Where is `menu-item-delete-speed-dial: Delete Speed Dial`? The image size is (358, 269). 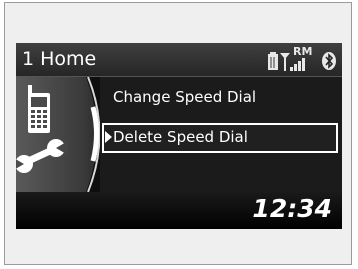 menu-item-delete-speed-dial: Delete Speed Dial is located at coordinates (180, 137).